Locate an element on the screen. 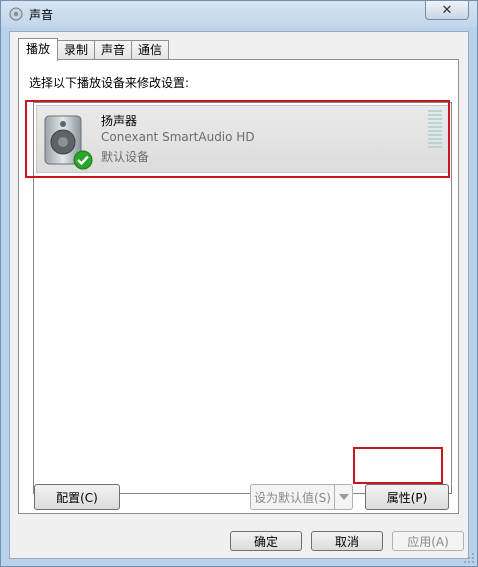 The width and height of the screenshot is (478, 567). device-name: 扬声器 is located at coordinates (119, 121).